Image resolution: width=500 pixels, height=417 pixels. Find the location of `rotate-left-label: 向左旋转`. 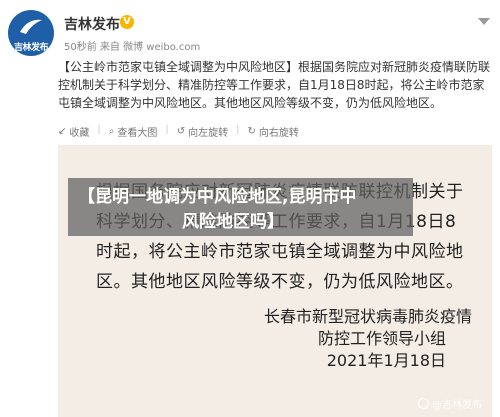

rotate-left-label: 向左旋转 is located at coordinates (208, 133).